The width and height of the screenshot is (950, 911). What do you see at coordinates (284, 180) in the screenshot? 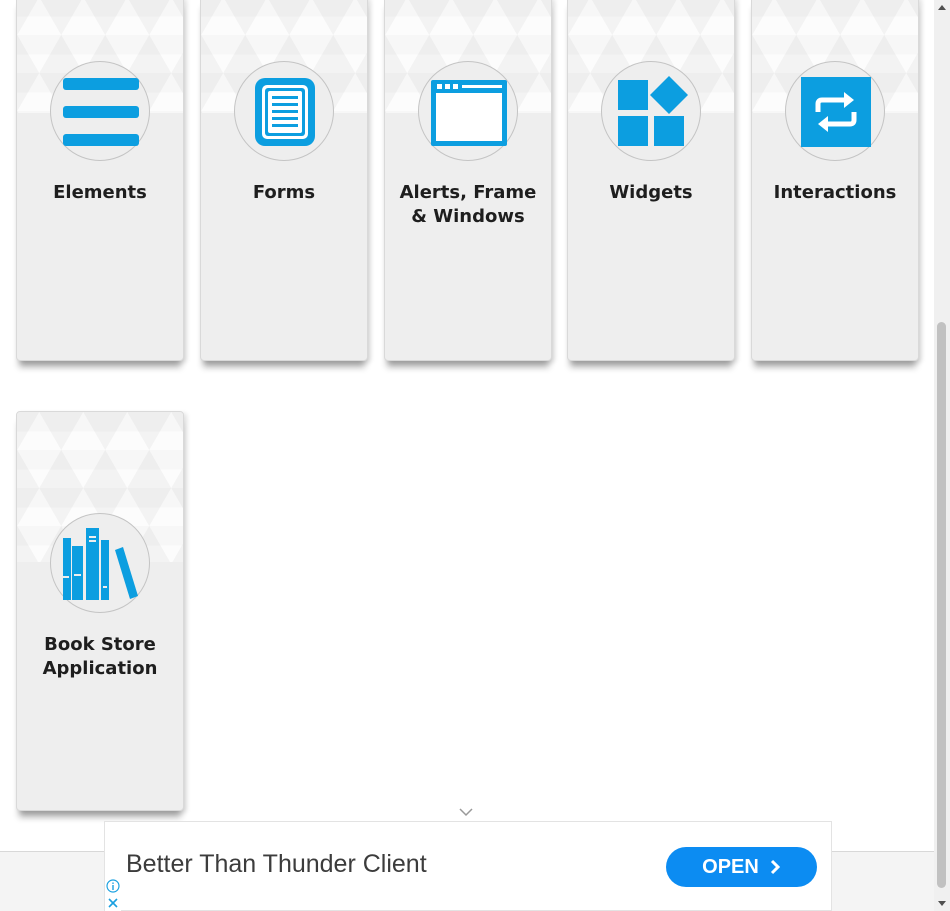
I see `card-forms: Forms` at bounding box center [284, 180].